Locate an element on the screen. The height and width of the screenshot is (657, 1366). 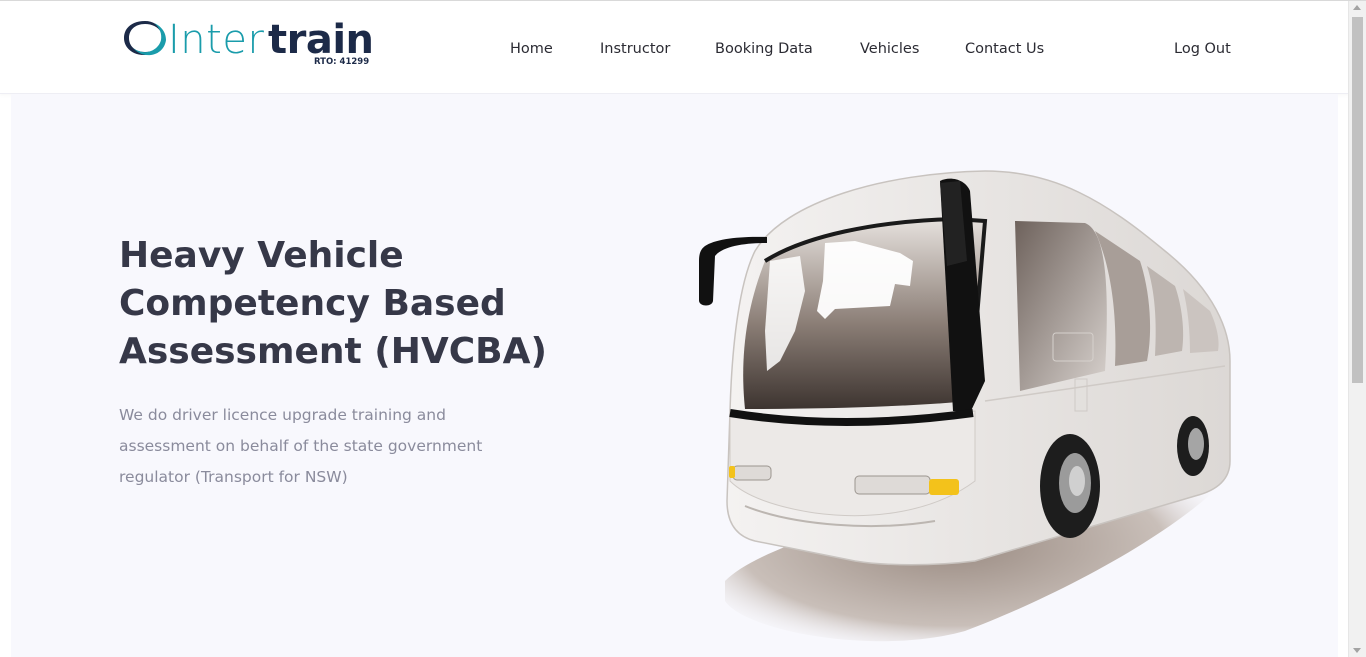
vertical-scrollbar is located at coordinates (1357, 329).